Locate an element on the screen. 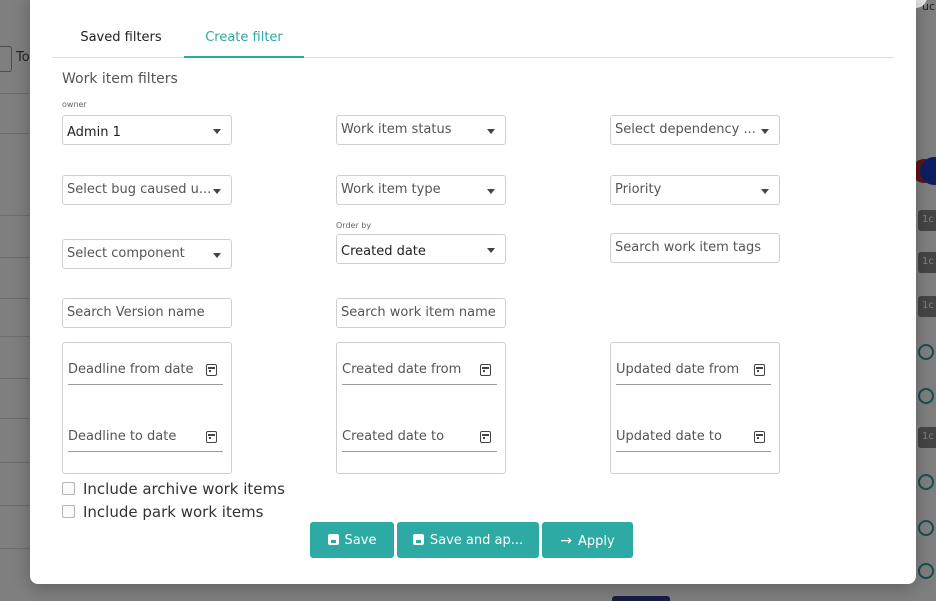 The width and height of the screenshot is (936, 601). created-to-field: Created date to is located at coordinates (419, 438).